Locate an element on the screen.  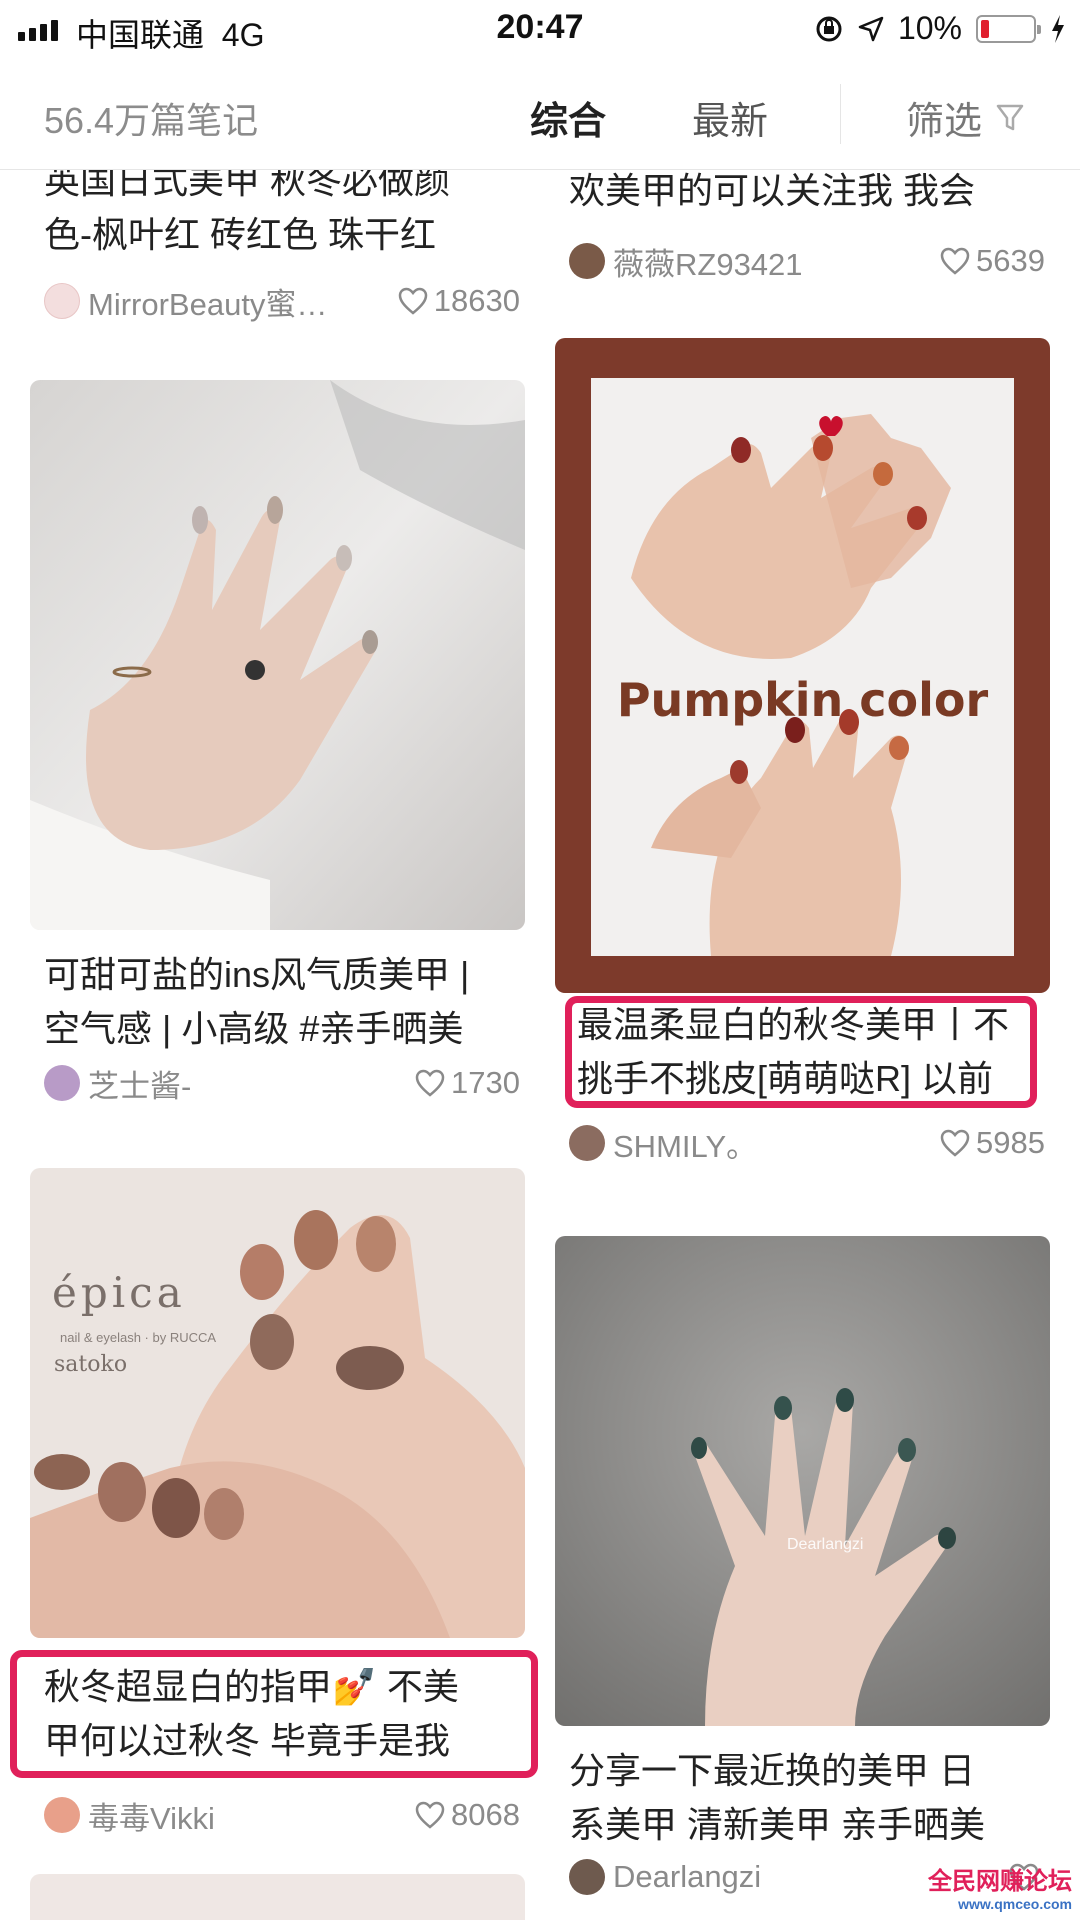
location-icon is located at coordinates (871, 28).